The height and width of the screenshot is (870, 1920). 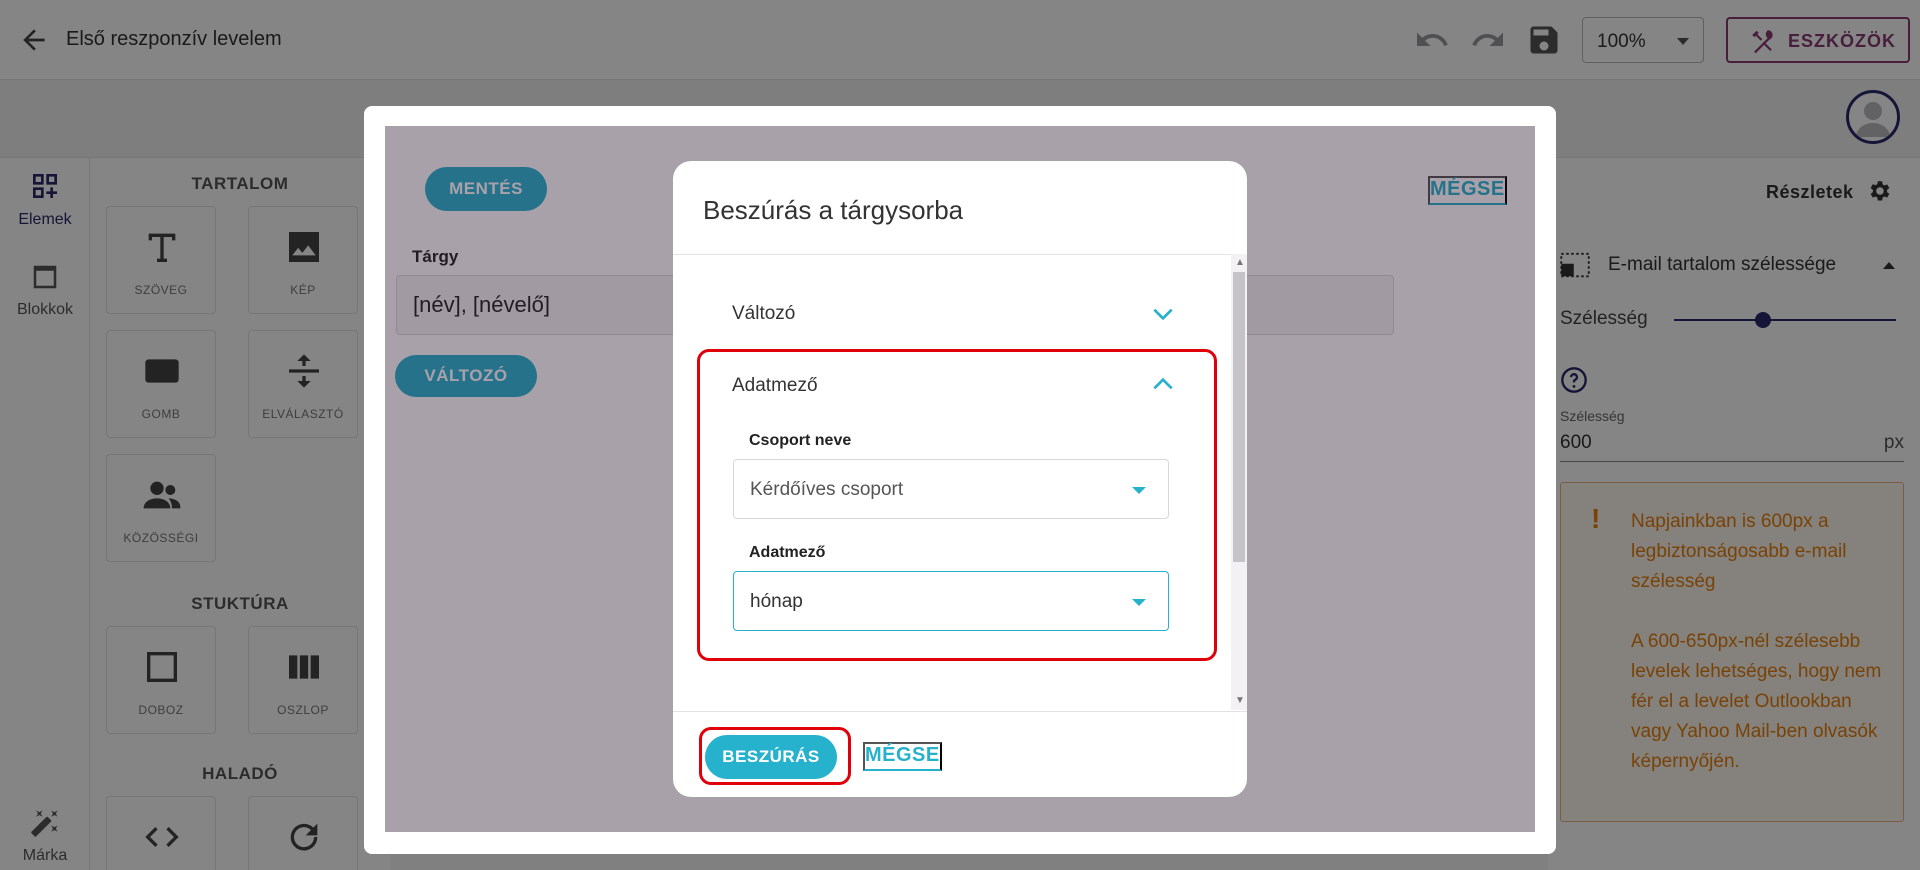 I want to click on chevron-down-icon, so click(x=1163, y=314).